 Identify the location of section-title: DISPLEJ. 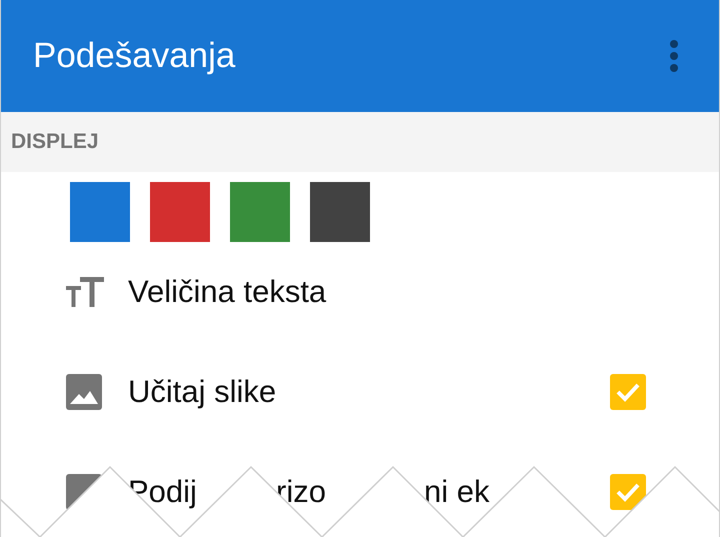
(55, 142).